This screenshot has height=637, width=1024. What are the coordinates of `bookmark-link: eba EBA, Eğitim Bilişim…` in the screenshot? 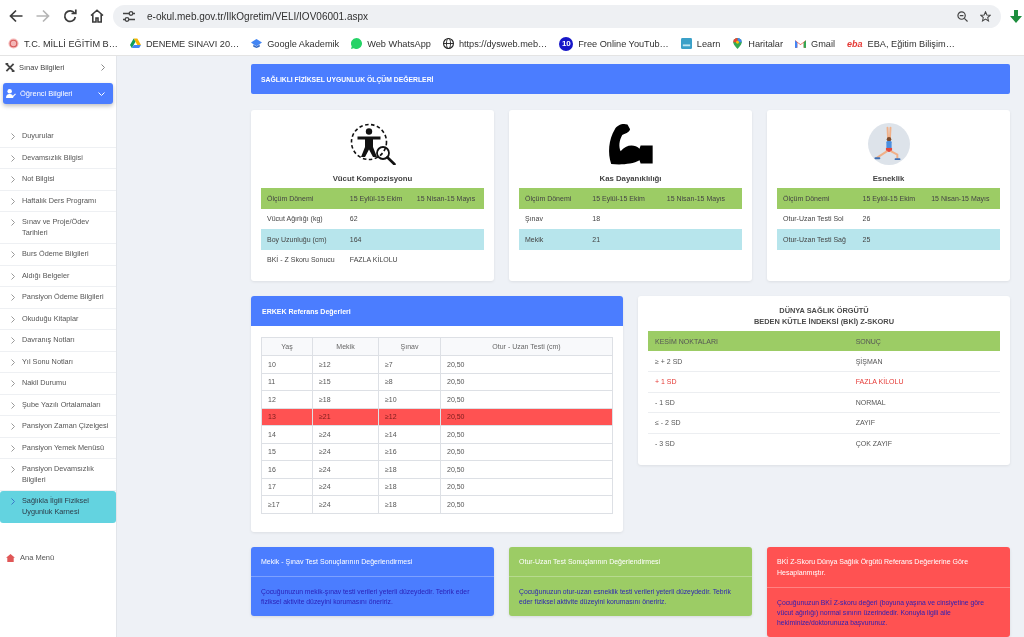 It's located at (901, 43).